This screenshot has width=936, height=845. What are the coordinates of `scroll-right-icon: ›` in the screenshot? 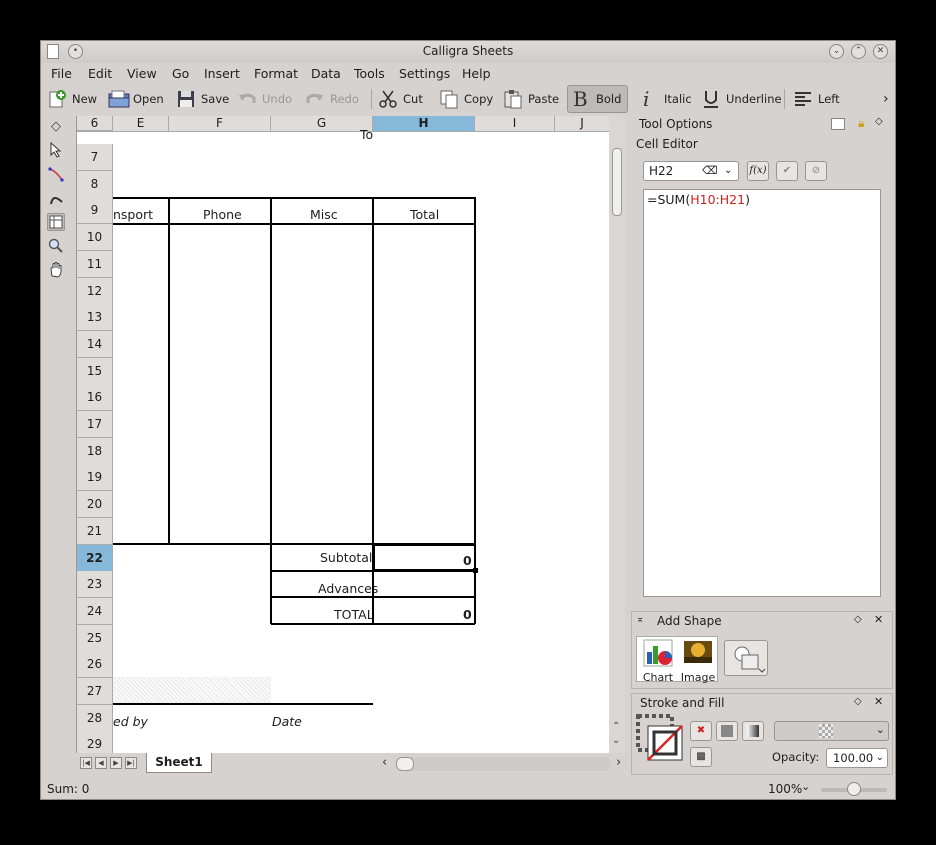 It's located at (618, 762).